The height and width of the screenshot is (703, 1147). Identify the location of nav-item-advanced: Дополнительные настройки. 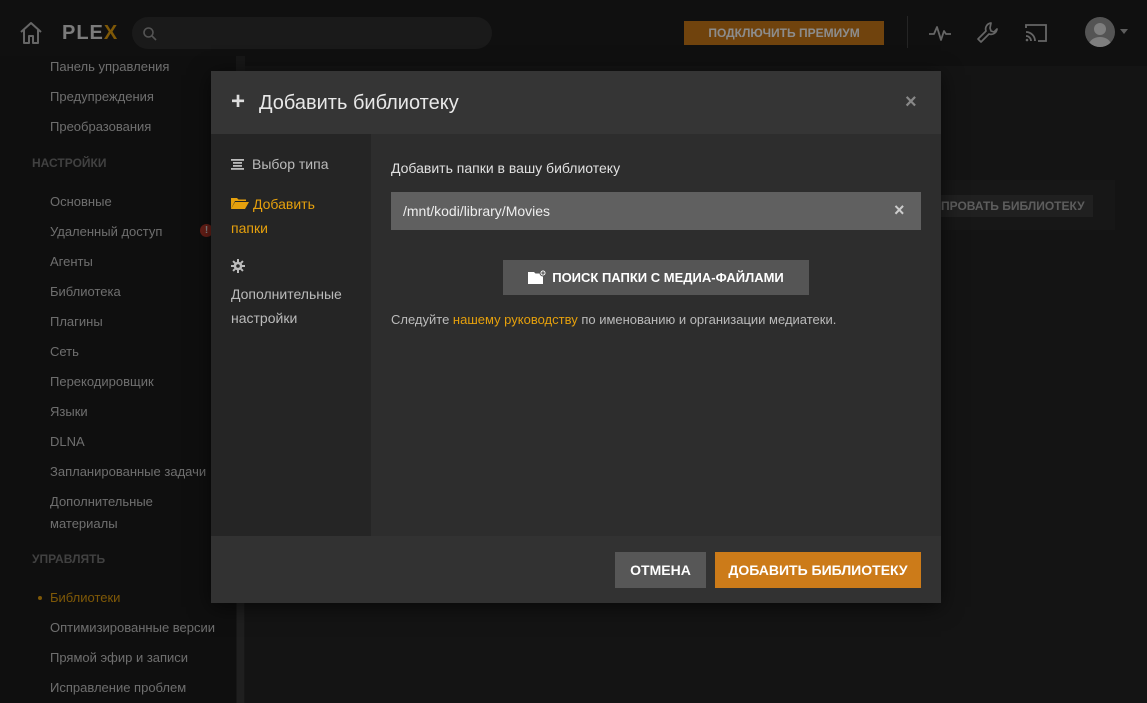
(298, 306).